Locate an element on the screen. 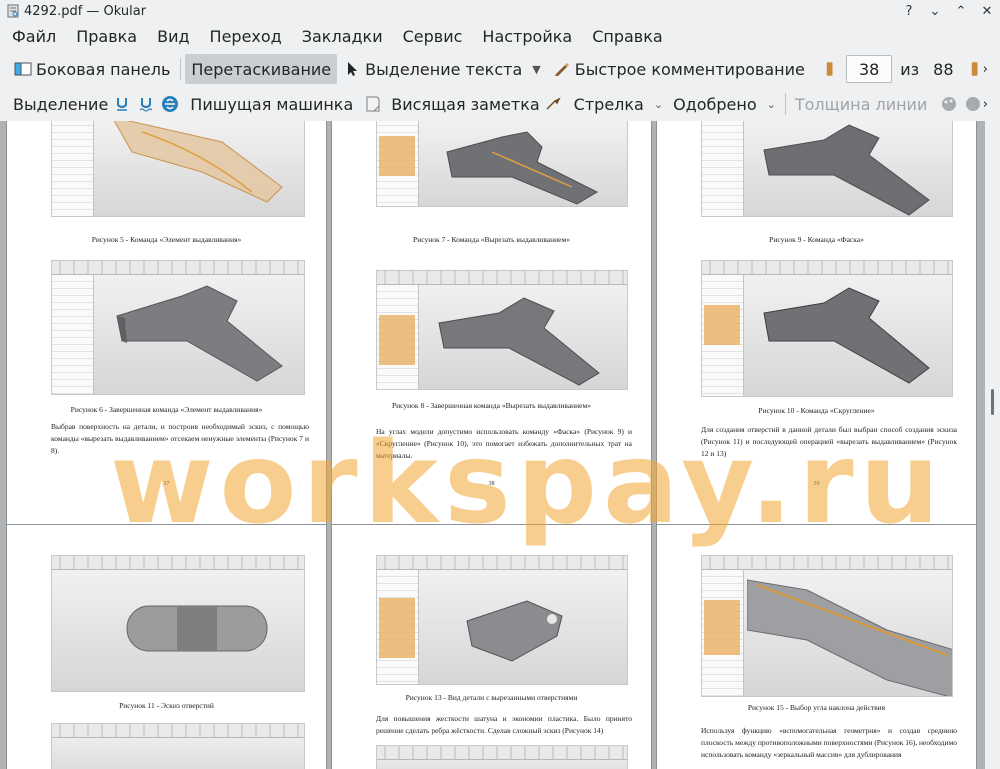  typewriter-tool-button: Пишущая машинка is located at coordinates (271, 104).